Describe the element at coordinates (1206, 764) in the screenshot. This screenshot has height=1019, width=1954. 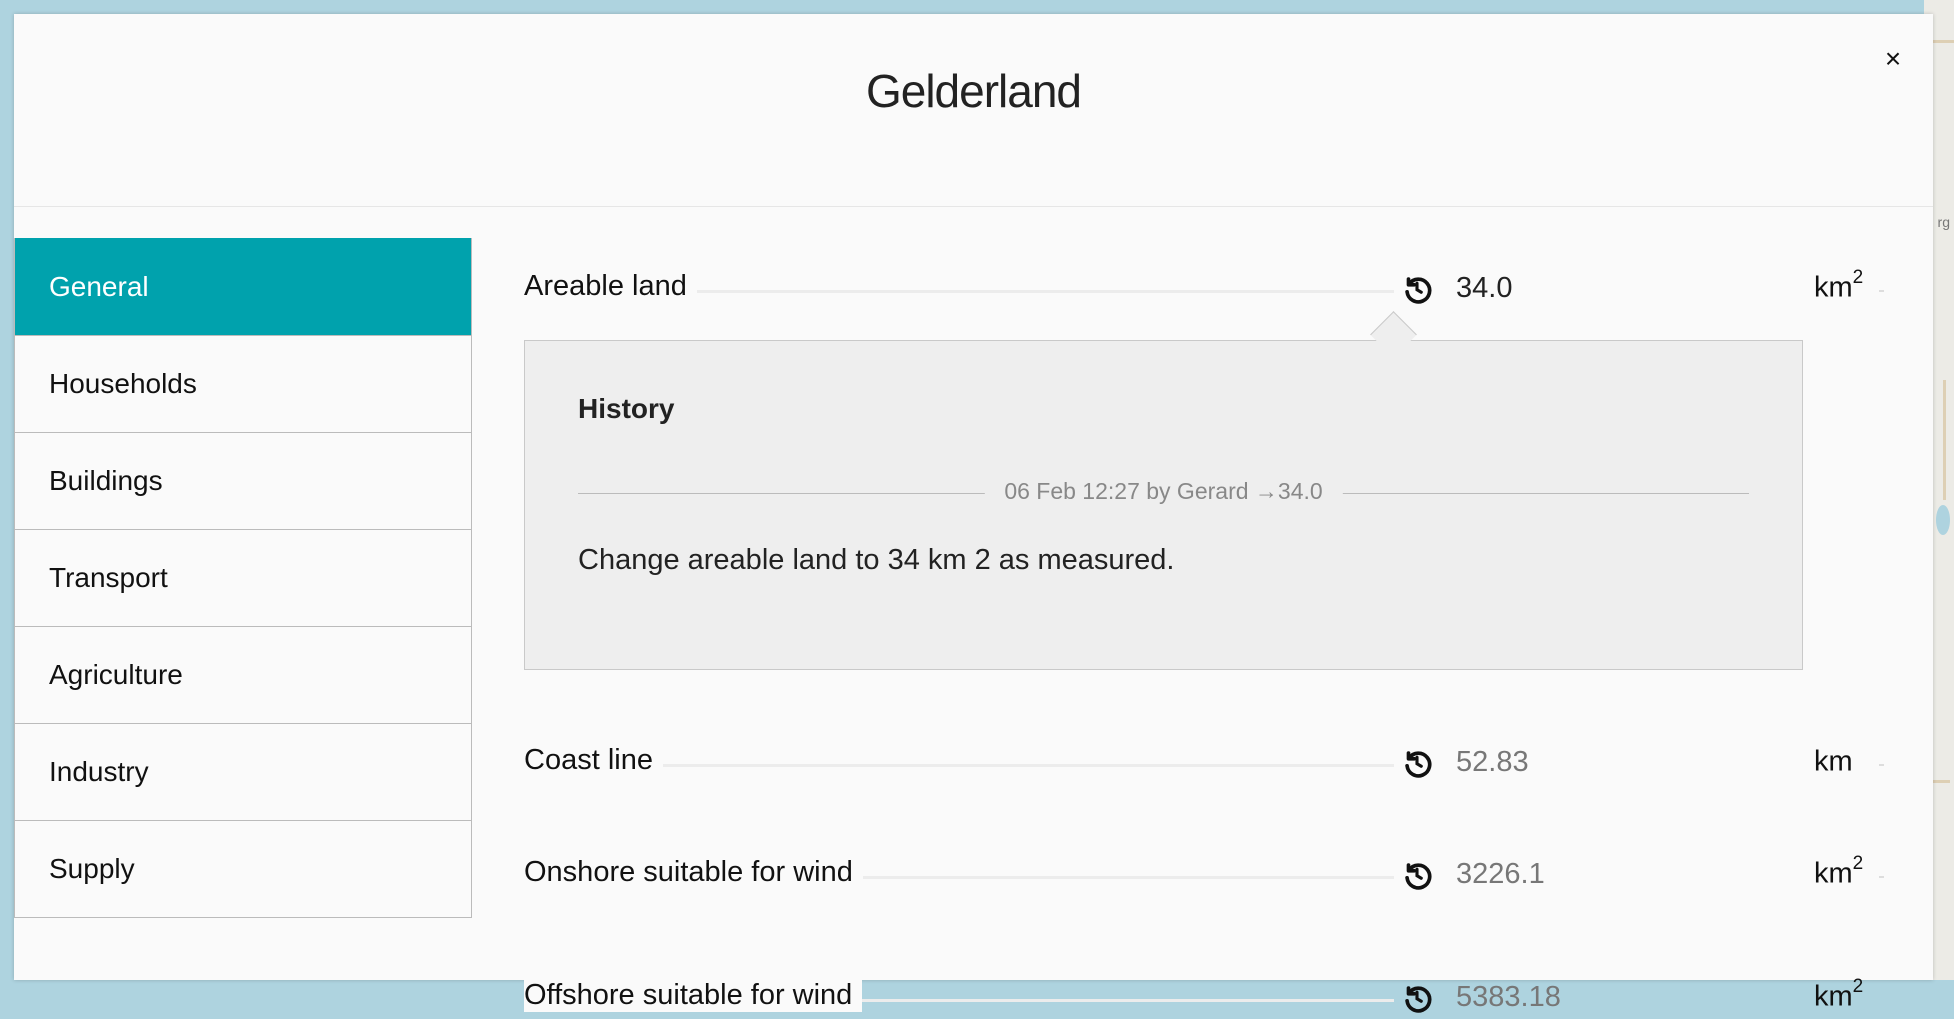
I see `input-row-coast-line: Coast line 52.83 km` at that location.